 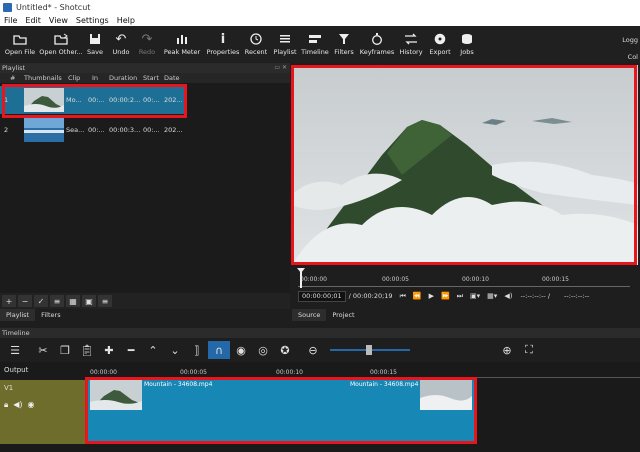 What do you see at coordinates (43, 412) in the screenshot?
I see `track-header-v1: V1 🔒︎ ◀) ◉` at bounding box center [43, 412].